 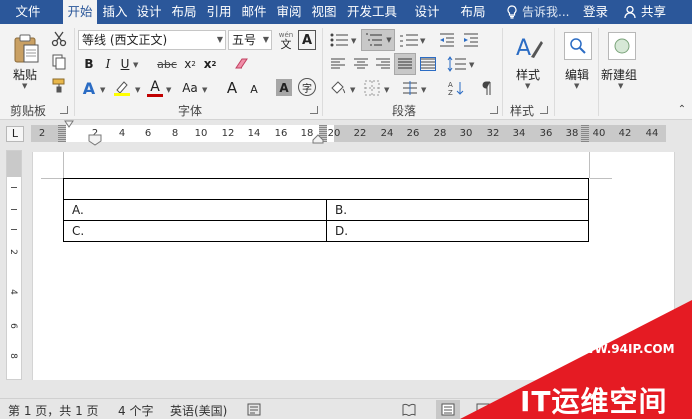 I want to click on collapse-ribbon-icon: ⌃, so click(x=682, y=109).